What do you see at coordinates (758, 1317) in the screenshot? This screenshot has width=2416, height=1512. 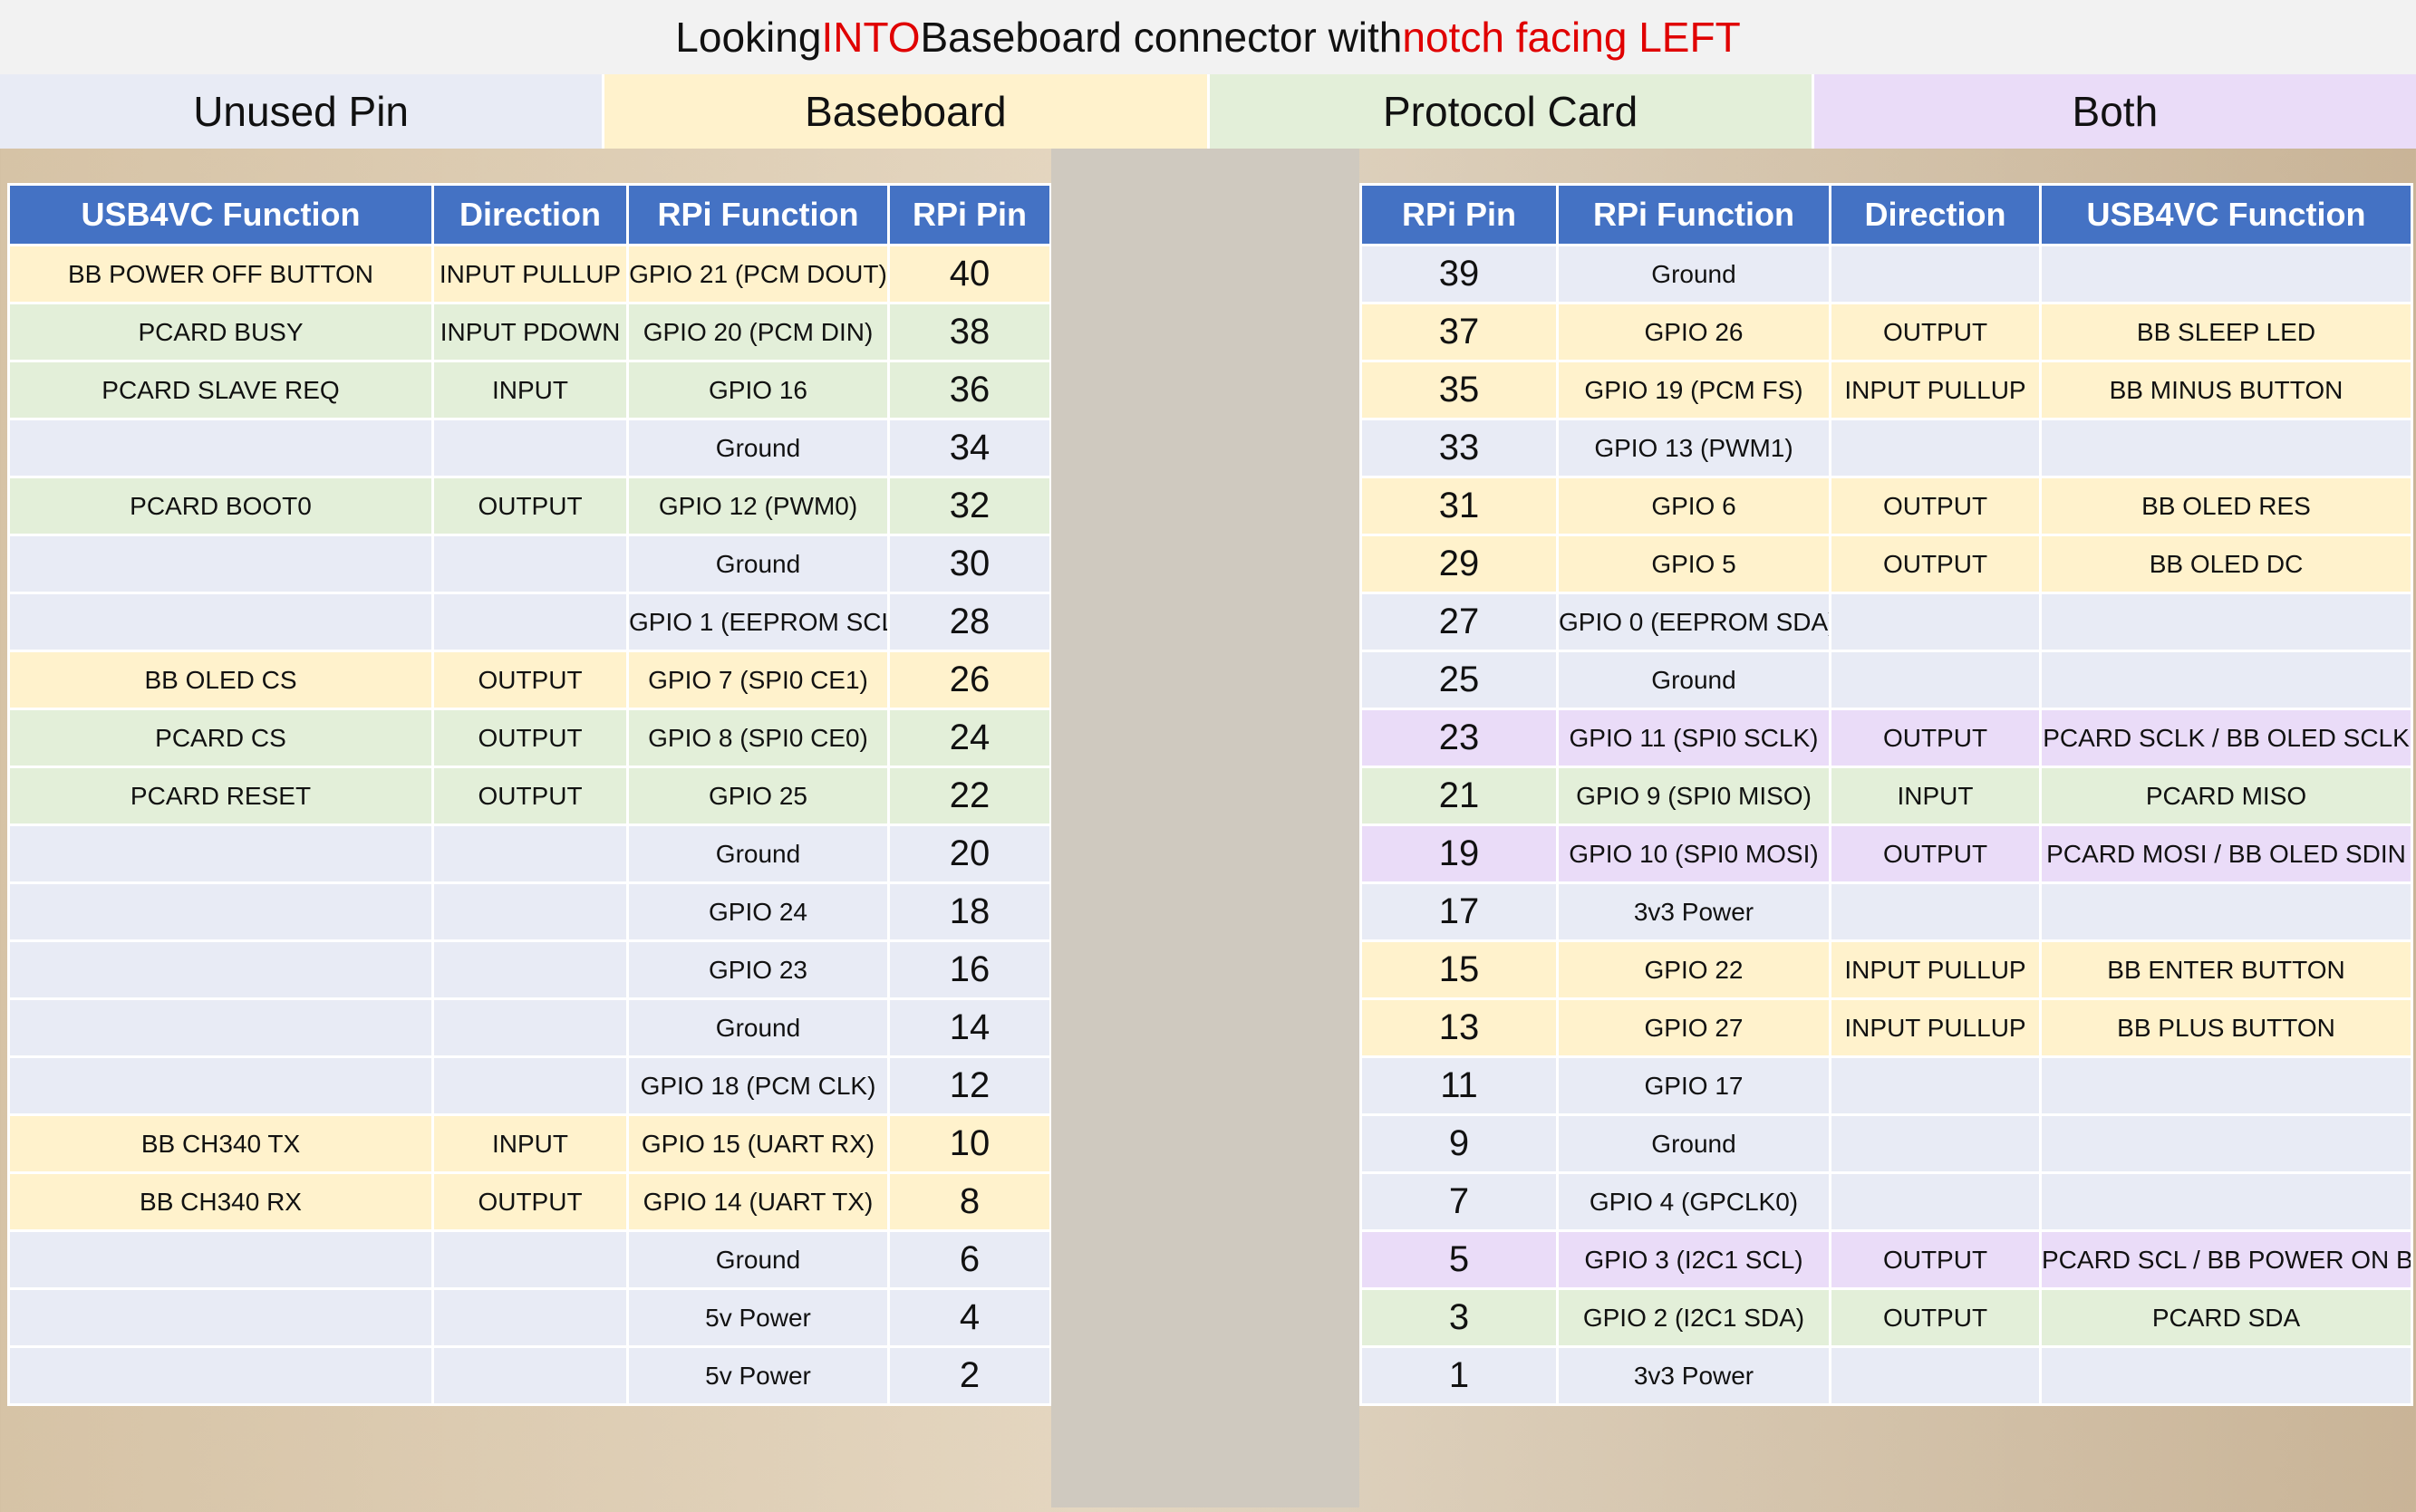 I see `left-cell-rpi: 5v Power` at bounding box center [758, 1317].